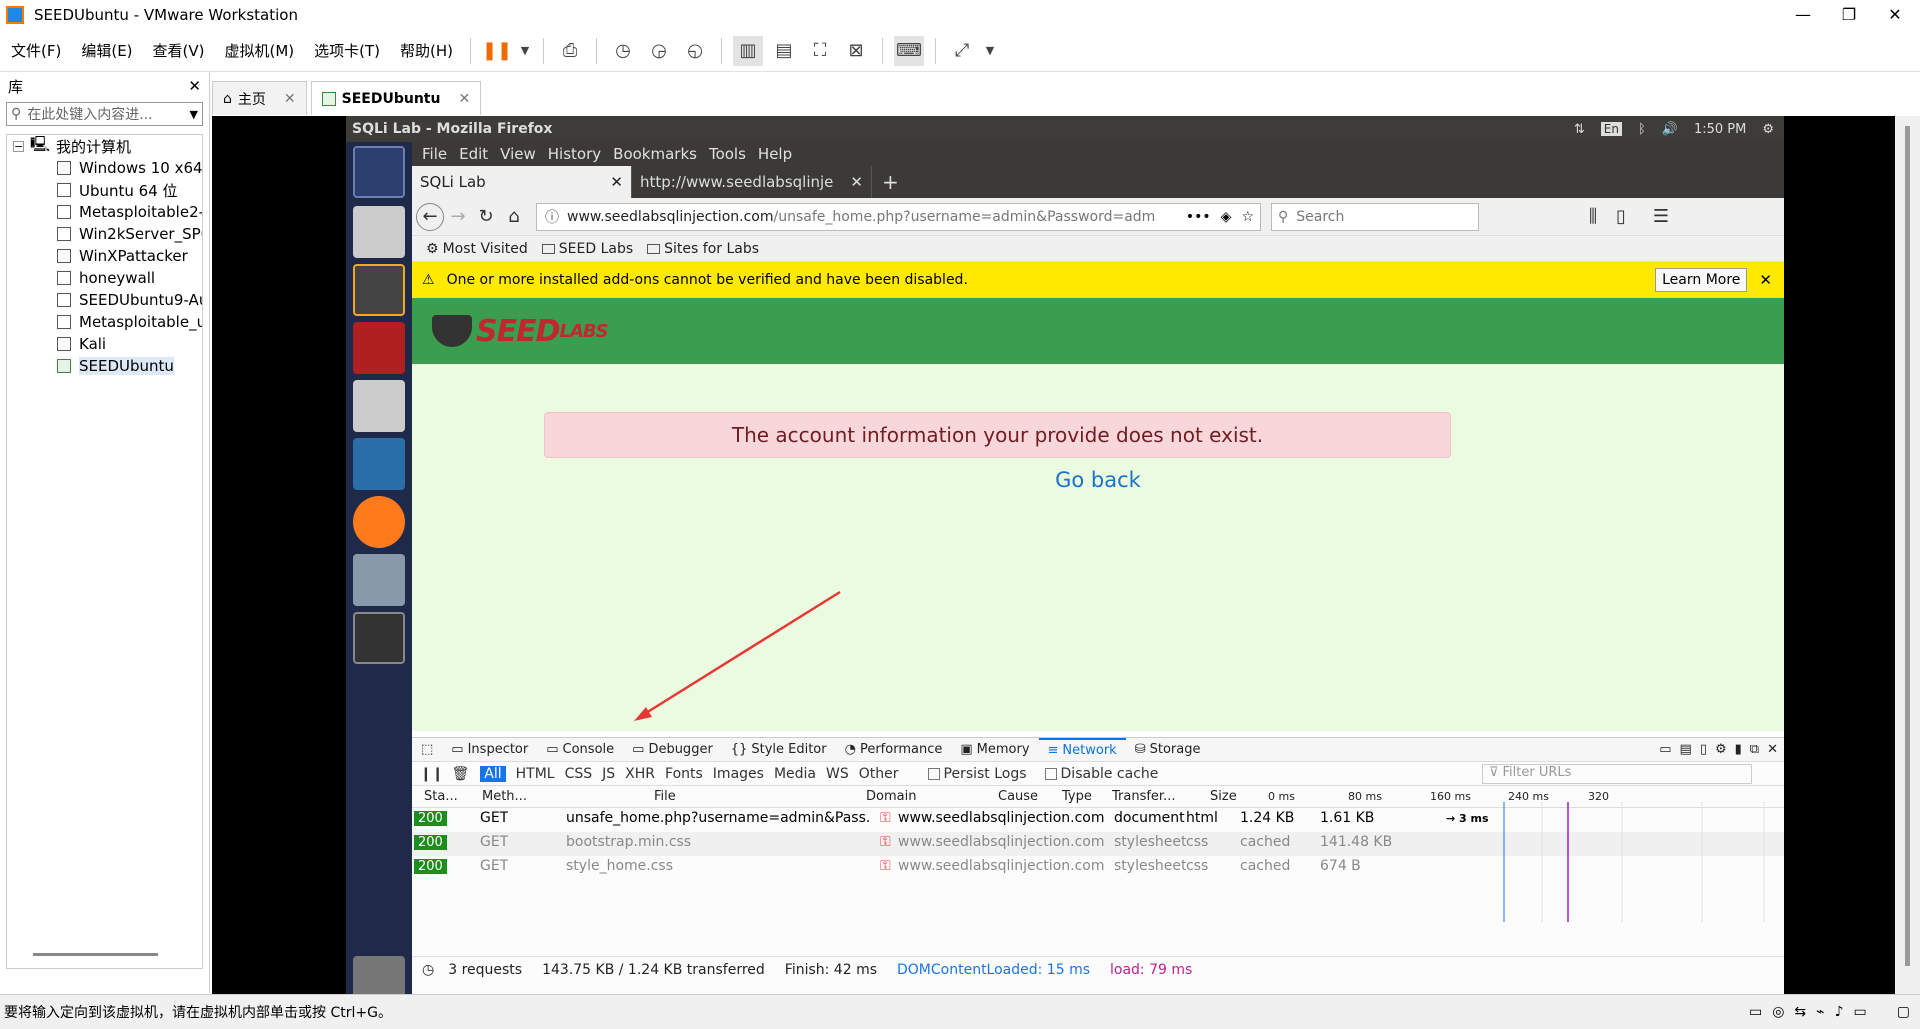  Describe the element at coordinates (1720, 129) in the screenshot. I see `clock: 1:50 PM` at that location.